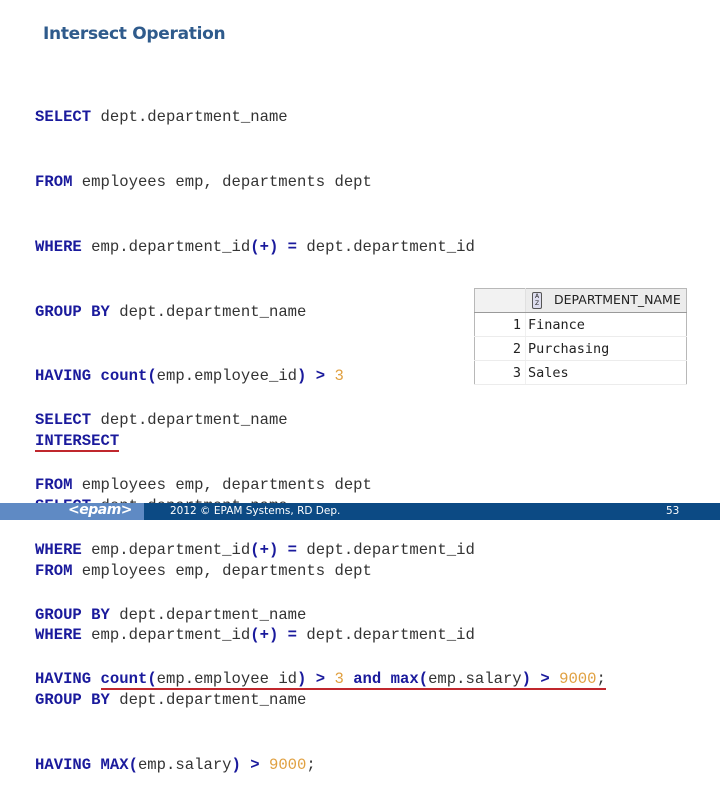 The height and width of the screenshot is (798, 720). Describe the element at coordinates (673, 511) in the screenshot. I see `page-number: 53` at that location.